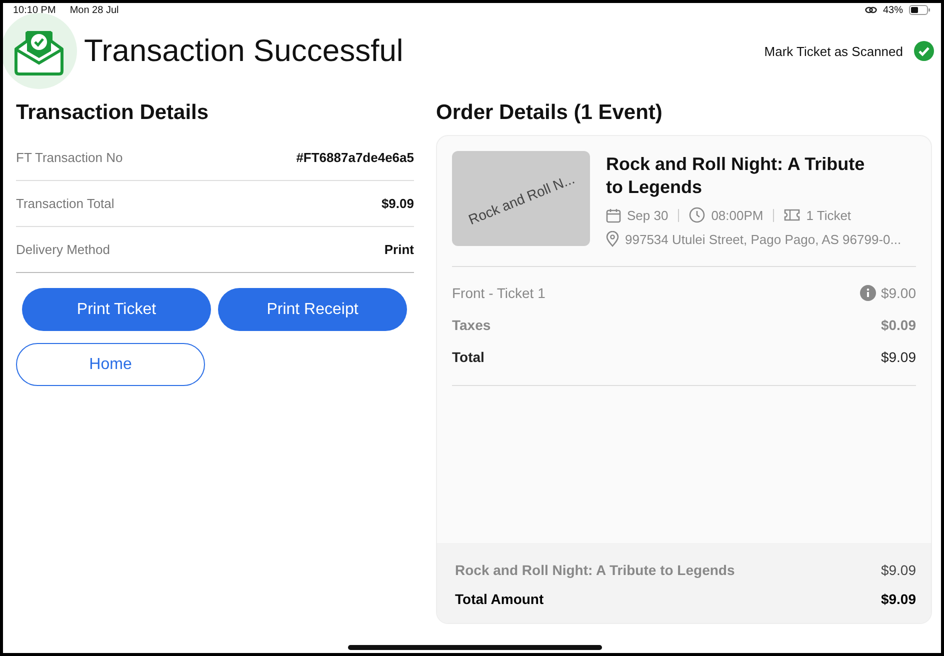 This screenshot has width=944, height=656. Describe the element at coordinates (550, 113) in the screenshot. I see `section-heading: Order Details (1 Event)` at that location.